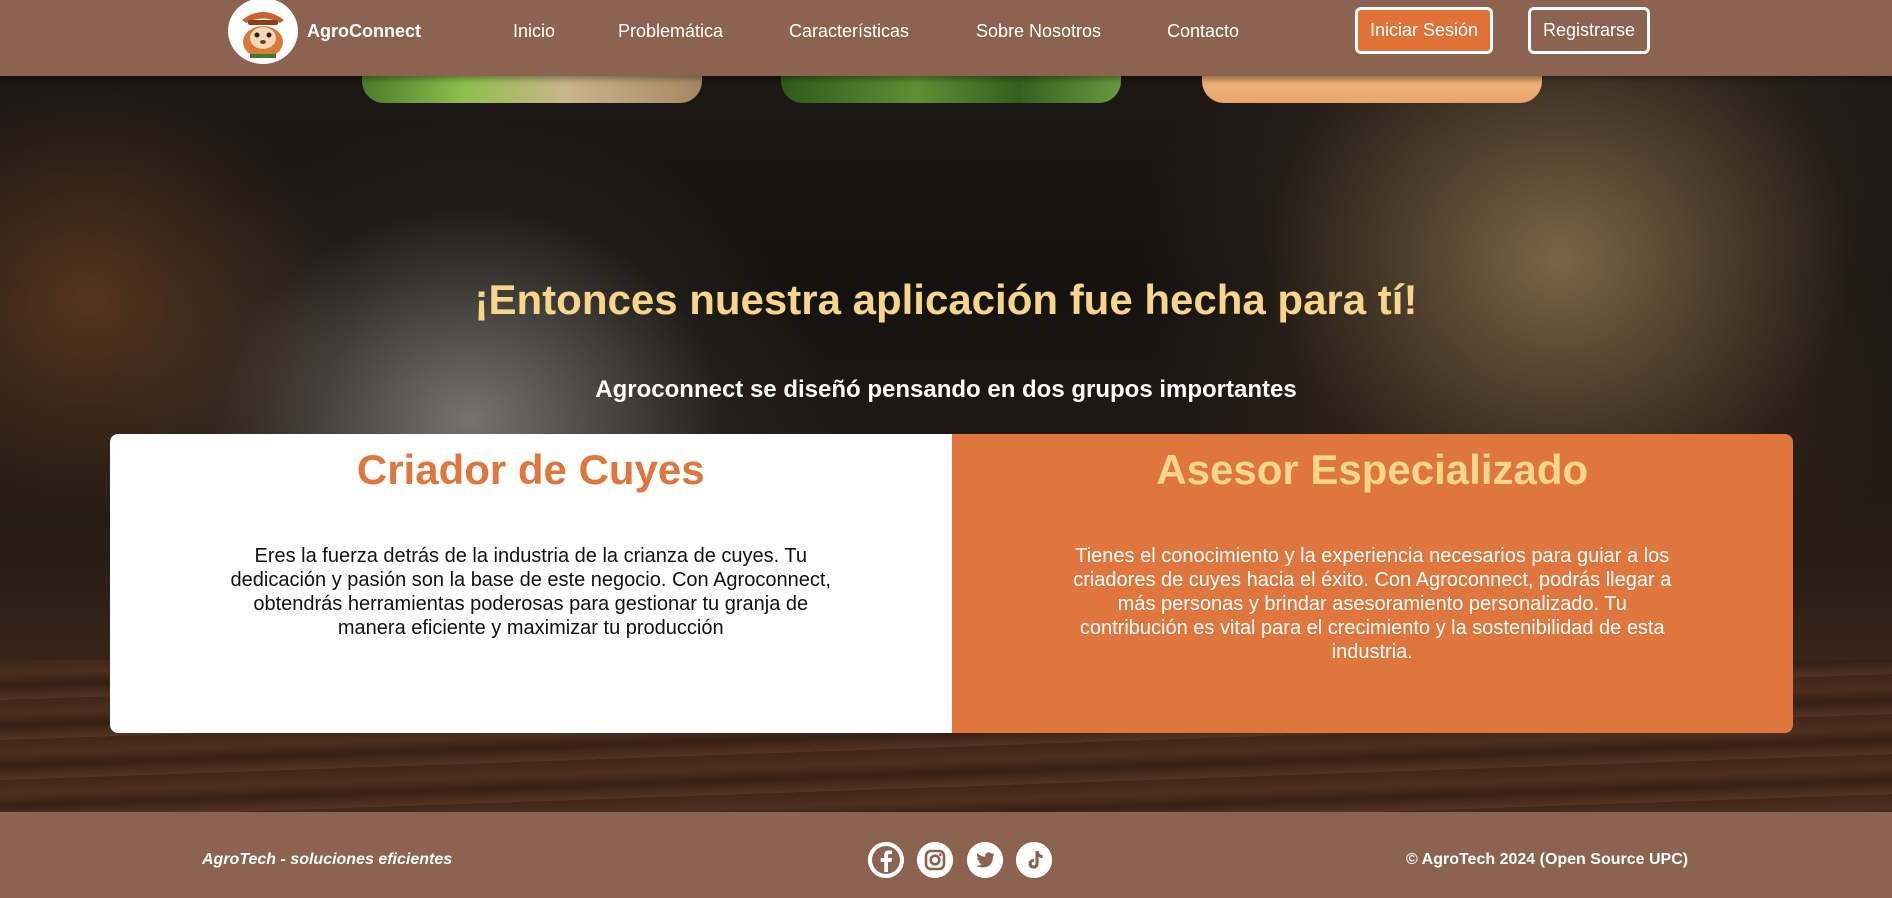  Describe the element at coordinates (1372, 469) in the screenshot. I see `card-asesor-title: Asesor Especializado` at that location.